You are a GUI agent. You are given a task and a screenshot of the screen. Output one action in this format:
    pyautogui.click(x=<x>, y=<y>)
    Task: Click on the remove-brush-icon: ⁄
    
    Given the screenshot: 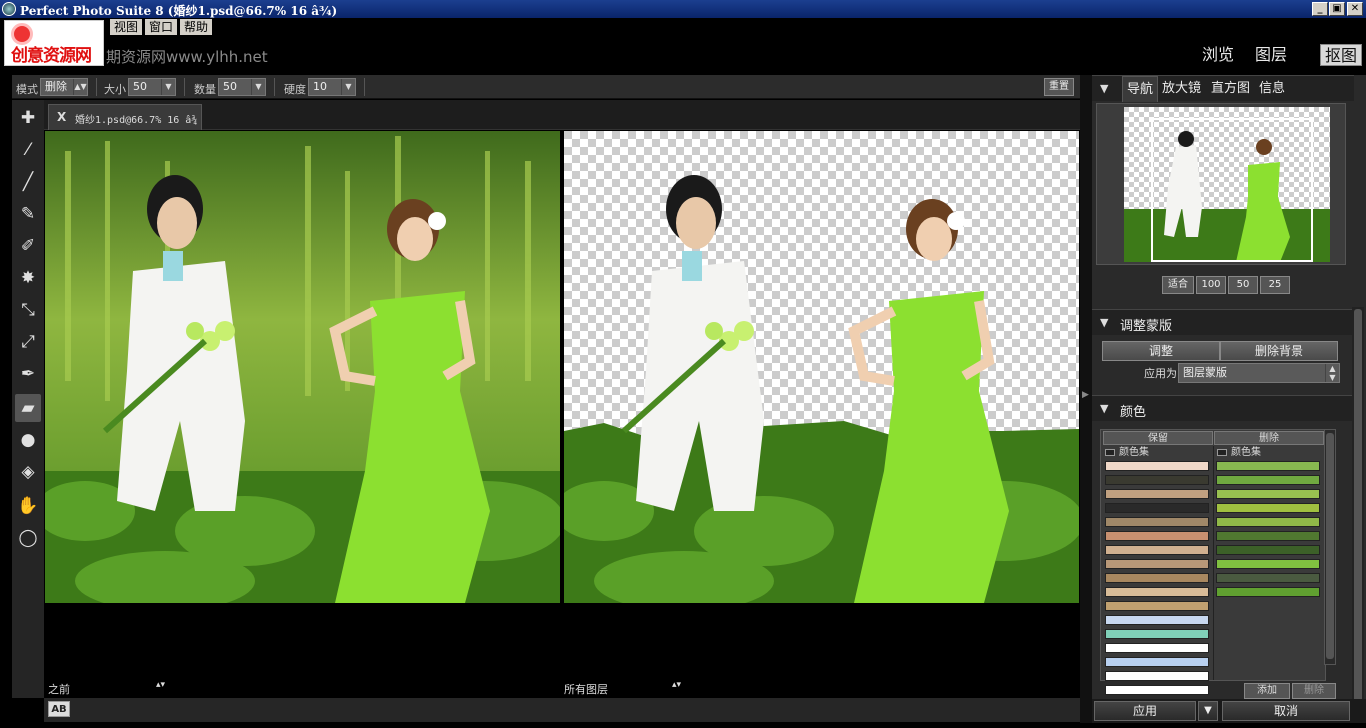 What is the action you would take?
    pyautogui.click(x=28, y=150)
    